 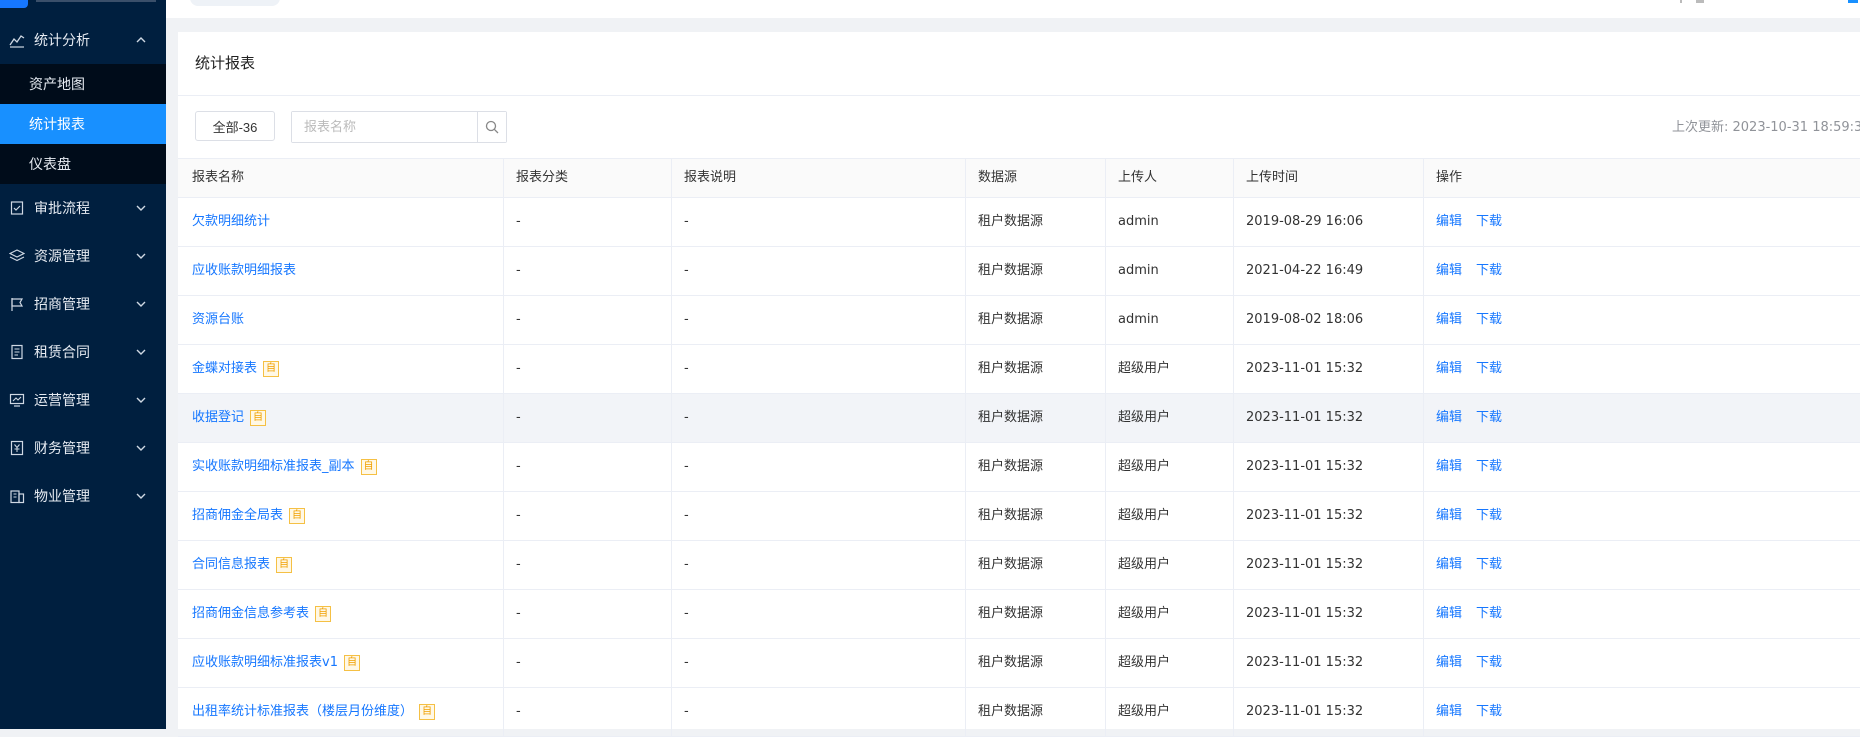 What do you see at coordinates (62, 305) in the screenshot?
I see `sidebar-group-label: 招商管理` at bounding box center [62, 305].